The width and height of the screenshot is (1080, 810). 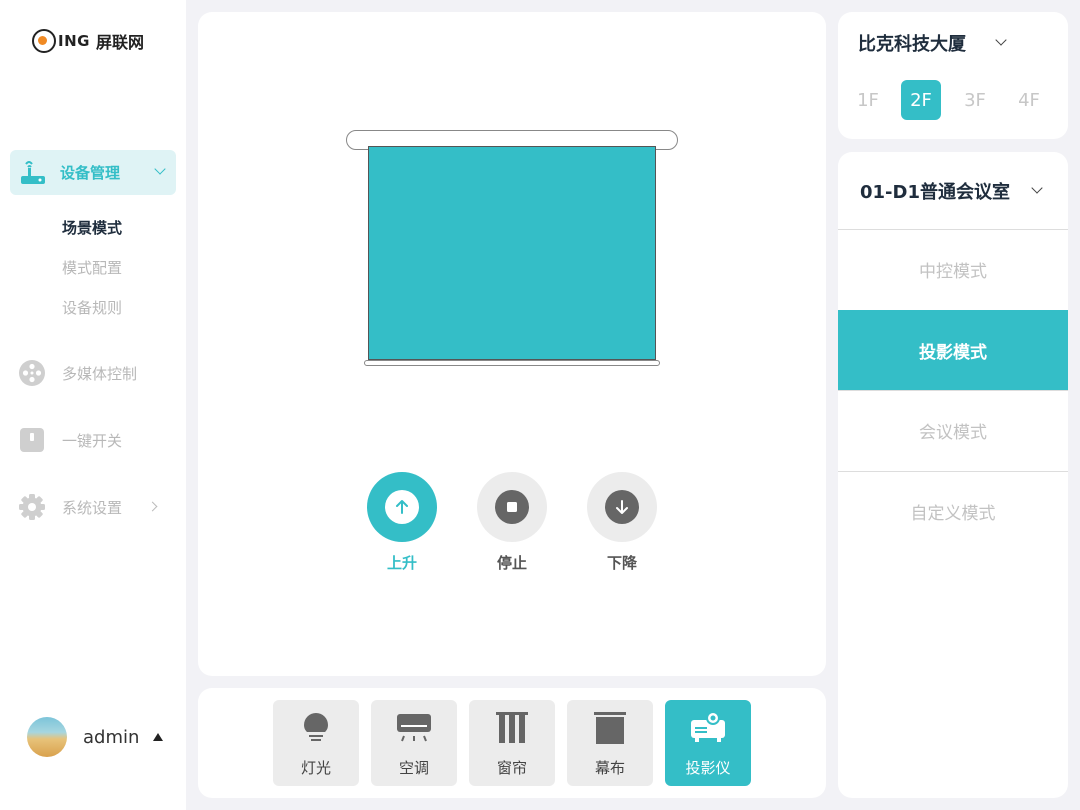 What do you see at coordinates (512, 507) in the screenshot?
I see `stop-icon` at bounding box center [512, 507].